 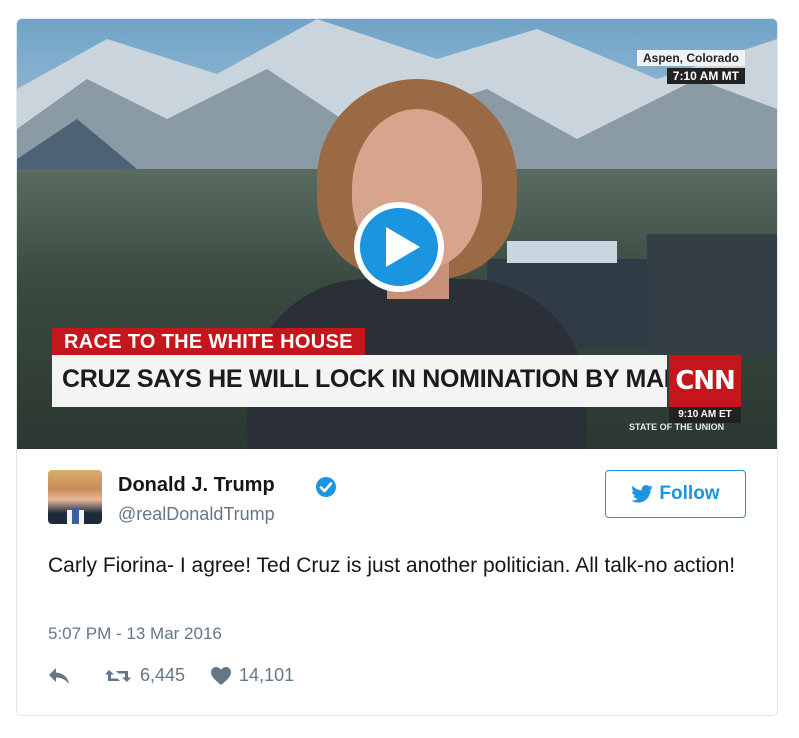 What do you see at coordinates (326, 487) in the screenshot?
I see `verified-badge-icon` at bounding box center [326, 487].